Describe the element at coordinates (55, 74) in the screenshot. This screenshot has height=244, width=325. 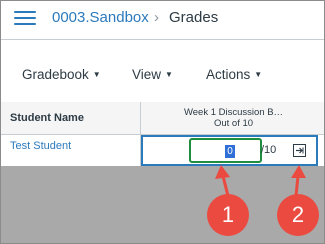
I see `gradebook-menu-label: Gradebook` at that location.